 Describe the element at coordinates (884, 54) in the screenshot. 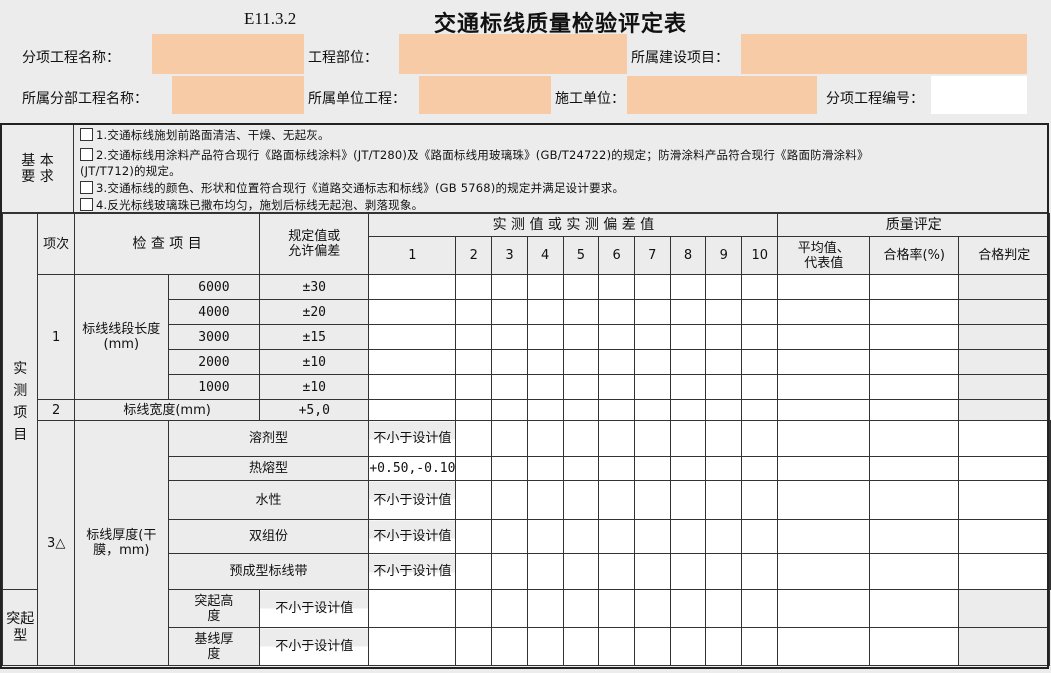

I see `construction-project-field` at that location.